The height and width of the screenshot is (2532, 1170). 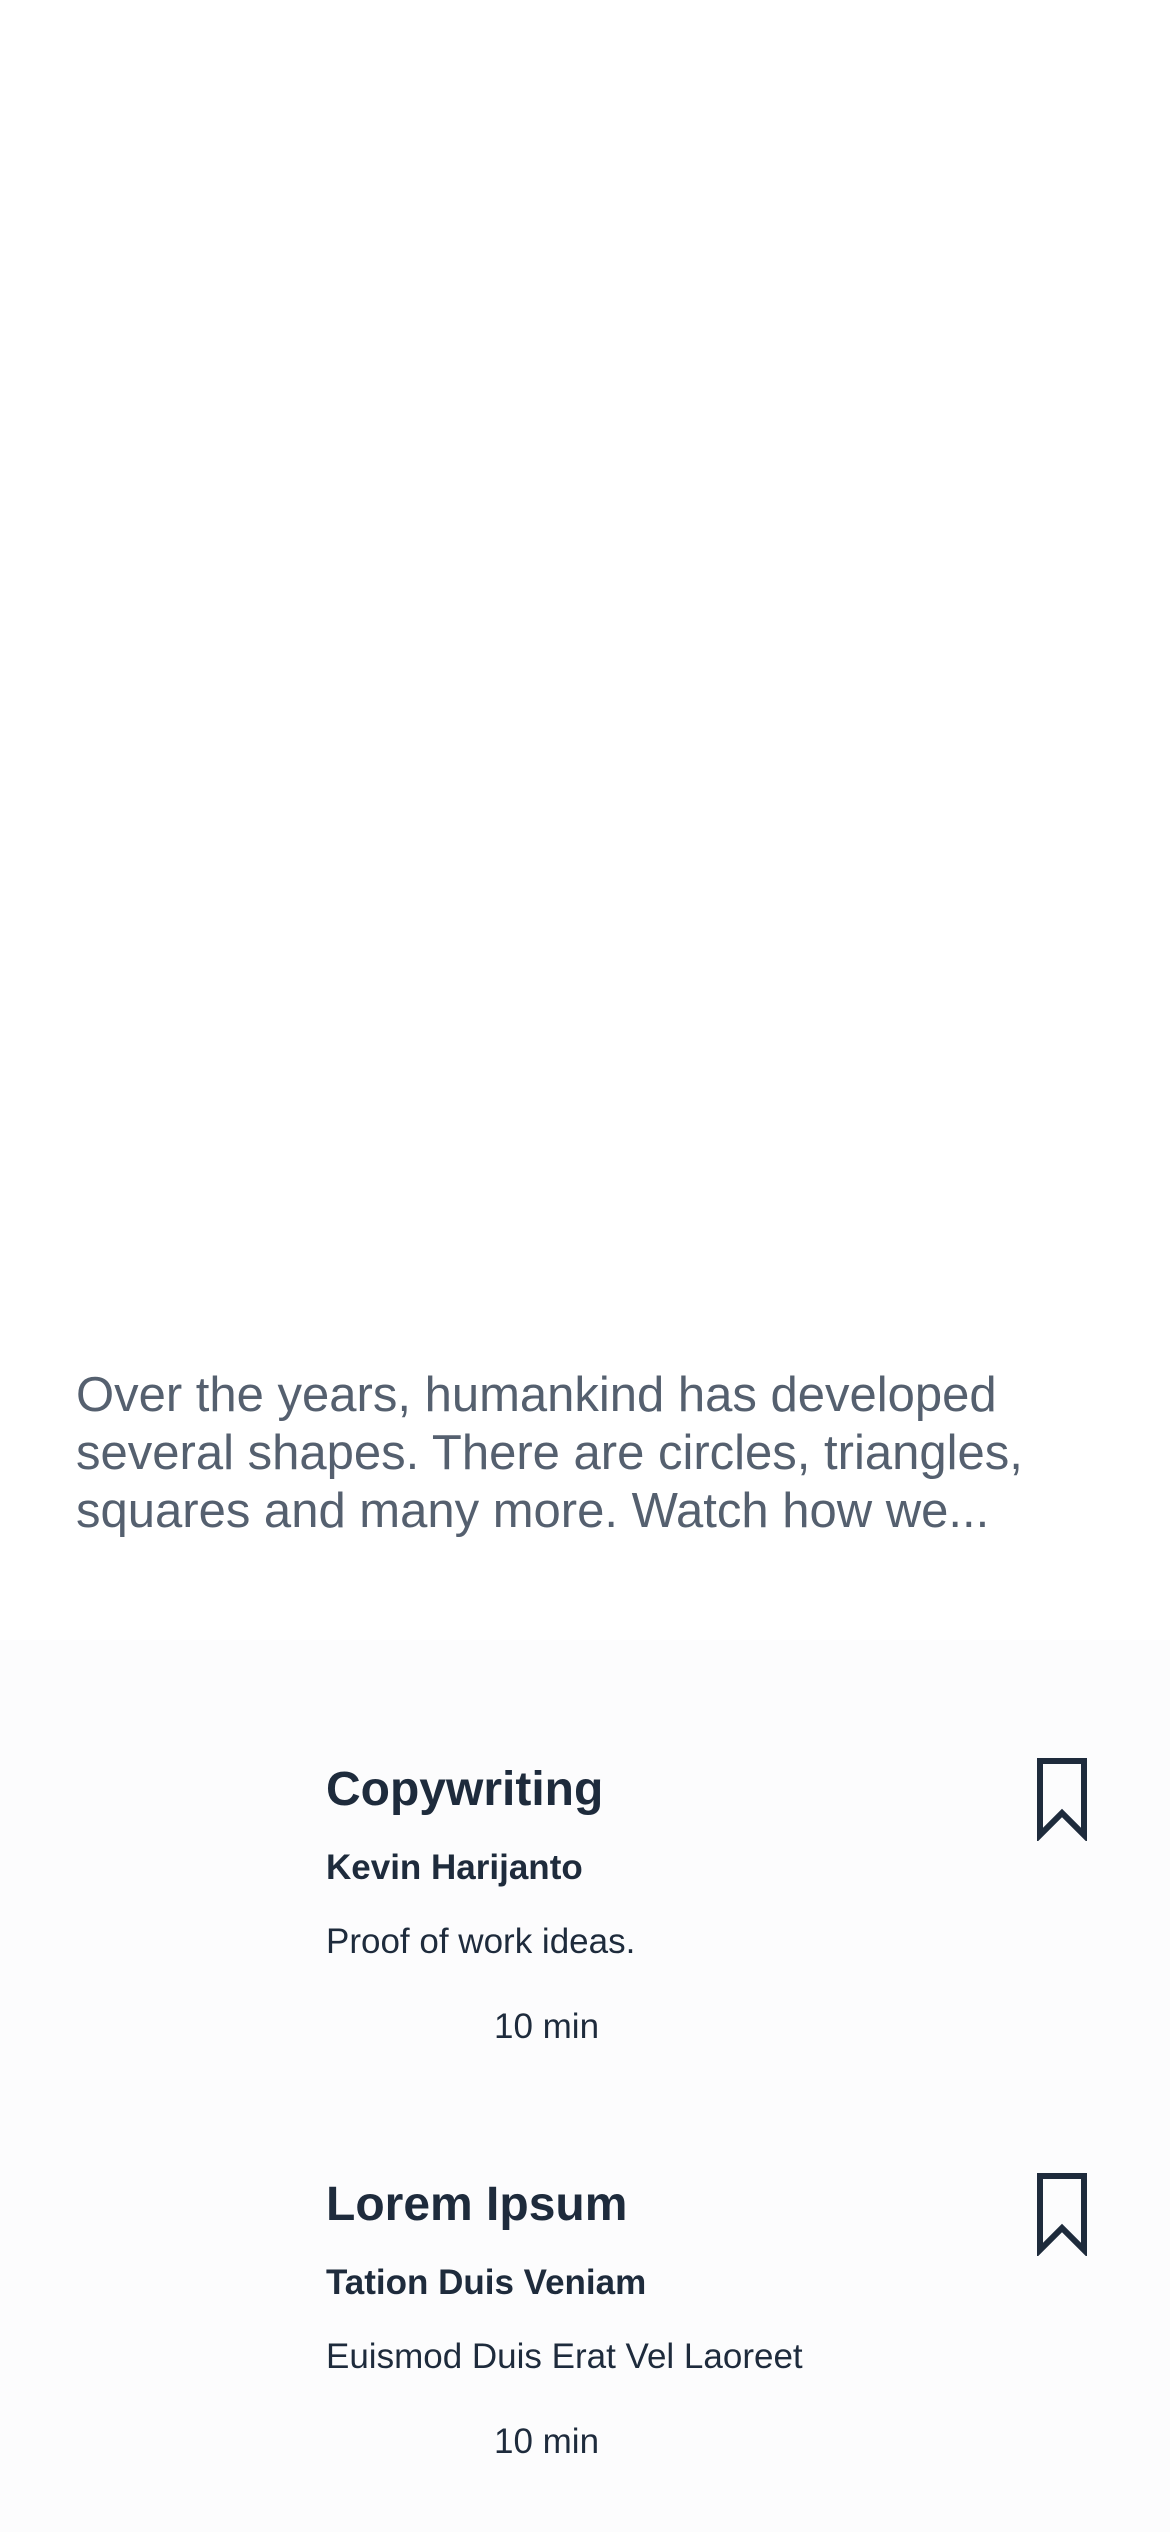 What do you see at coordinates (477, 2204) in the screenshot?
I see `card-title: Lorem Ipsum` at bounding box center [477, 2204].